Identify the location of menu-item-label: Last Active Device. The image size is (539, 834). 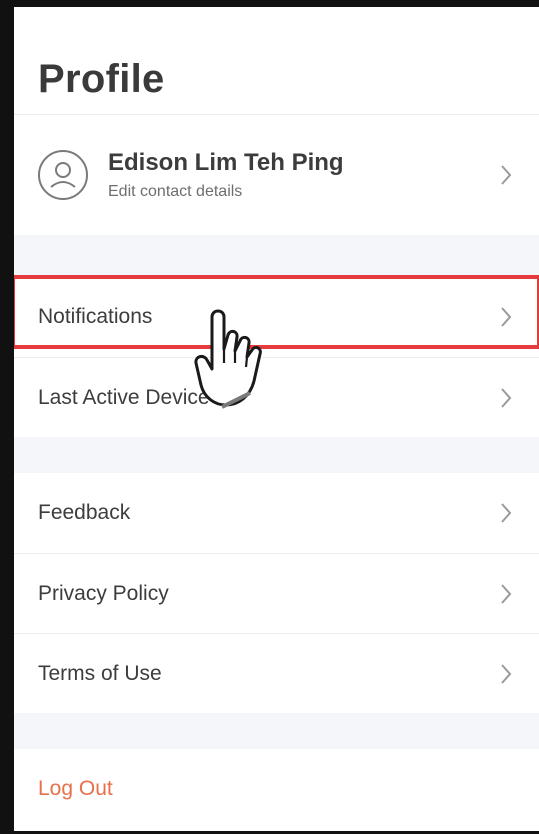
(124, 397).